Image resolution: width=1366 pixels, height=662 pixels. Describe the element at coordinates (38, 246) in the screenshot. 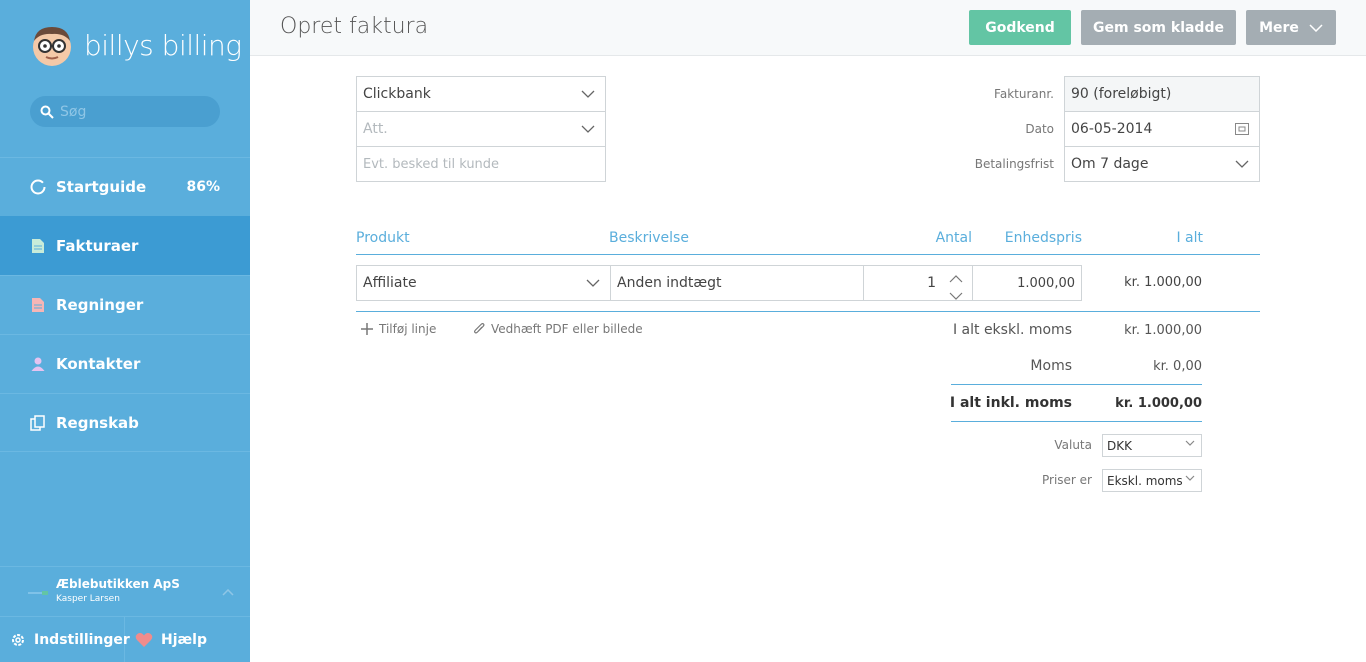

I see `invoice-icon` at that location.